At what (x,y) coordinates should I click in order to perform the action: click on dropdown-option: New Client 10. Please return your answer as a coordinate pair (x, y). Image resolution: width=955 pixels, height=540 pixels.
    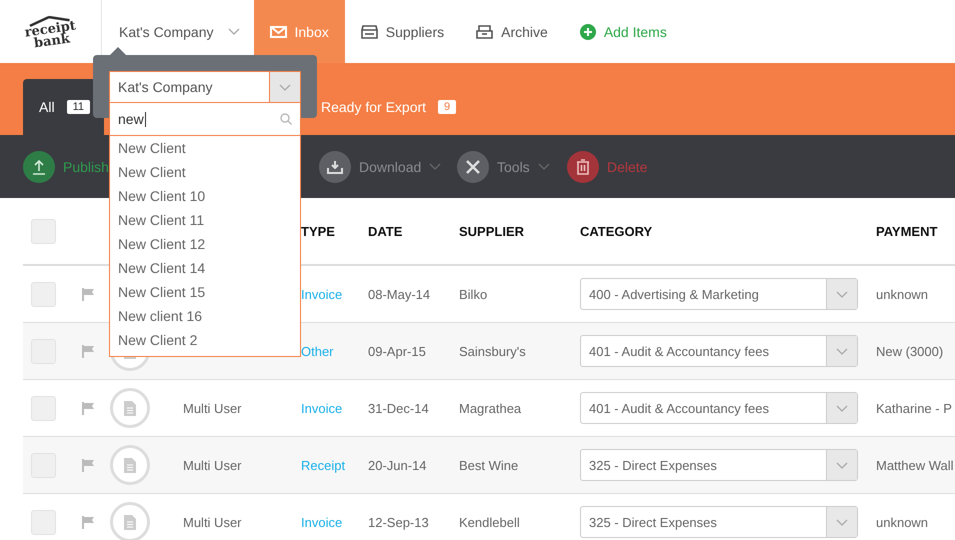
    Looking at the image, I should click on (205, 196).